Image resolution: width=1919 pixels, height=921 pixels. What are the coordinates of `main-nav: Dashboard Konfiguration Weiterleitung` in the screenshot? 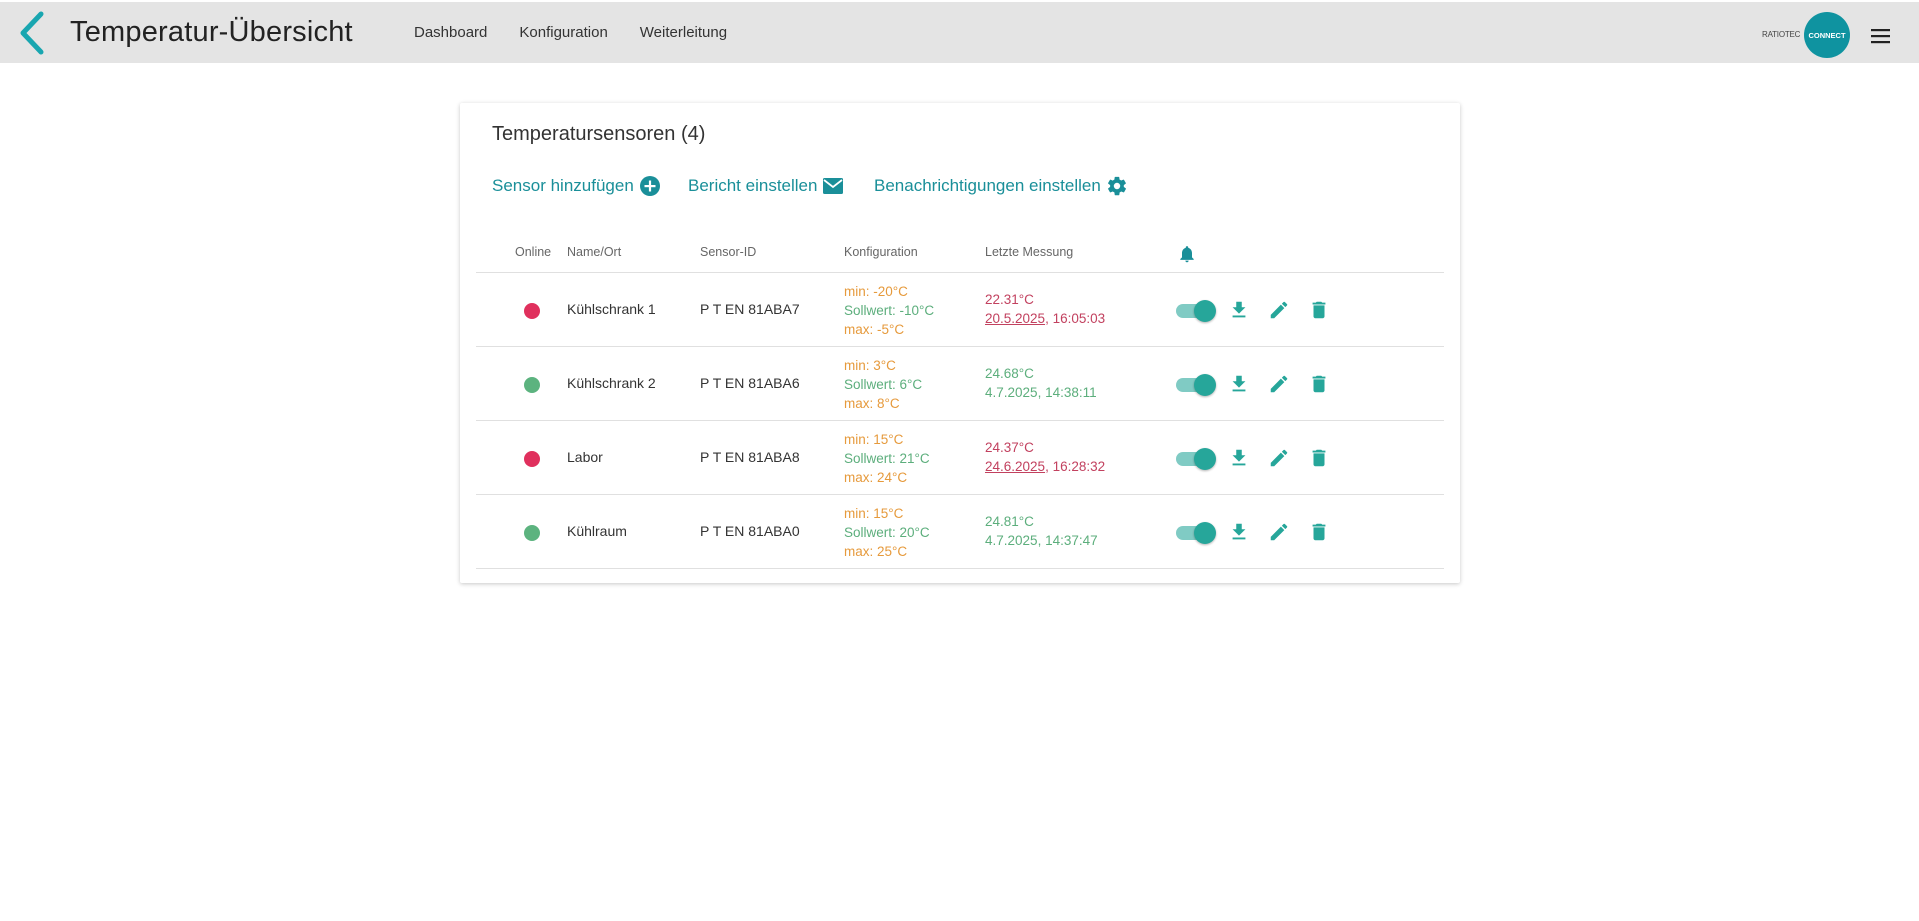 It's located at (570, 32).